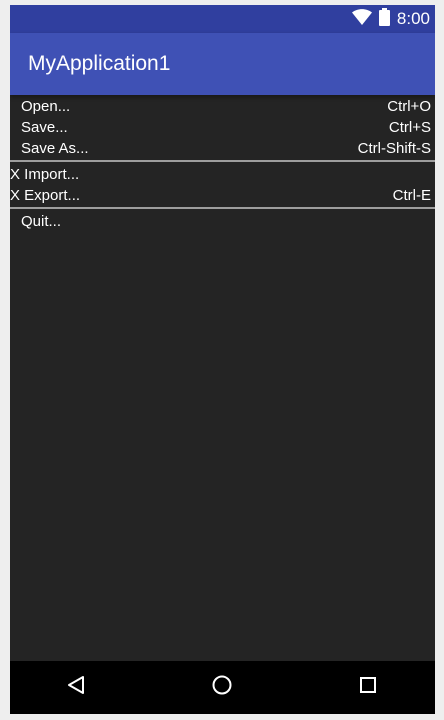 Image resolution: width=444 pixels, height=720 pixels. Describe the element at coordinates (222, 64) in the screenshot. I see `app-bar: MyApplication1` at that location.